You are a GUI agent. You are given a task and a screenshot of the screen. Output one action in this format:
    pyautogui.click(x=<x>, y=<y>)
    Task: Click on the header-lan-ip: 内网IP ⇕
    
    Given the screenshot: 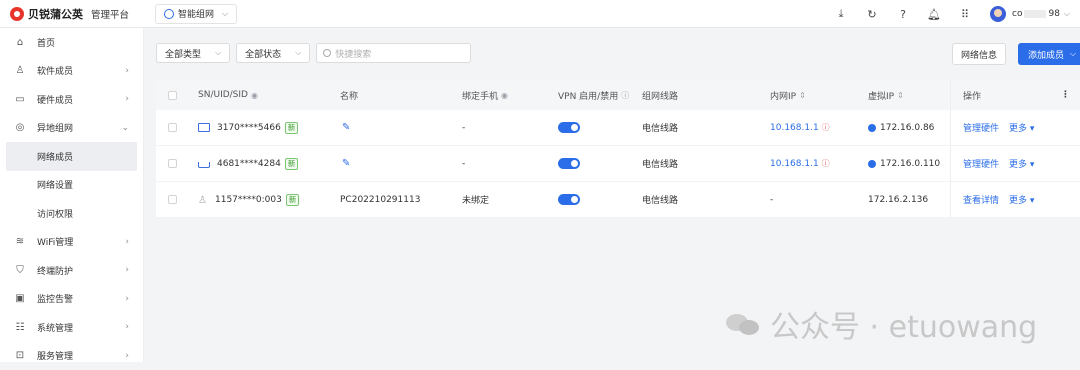 What is the action you would take?
    pyautogui.click(x=788, y=95)
    